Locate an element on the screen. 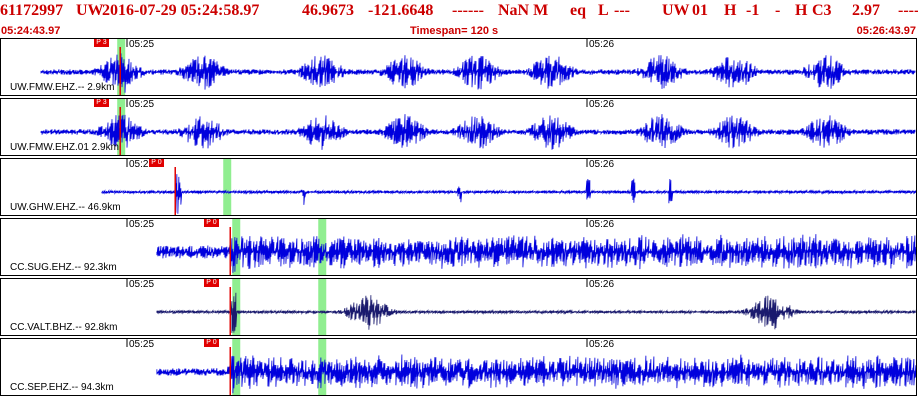 The width and height of the screenshot is (918, 400). event-c: C3 is located at coordinates (822, 10).